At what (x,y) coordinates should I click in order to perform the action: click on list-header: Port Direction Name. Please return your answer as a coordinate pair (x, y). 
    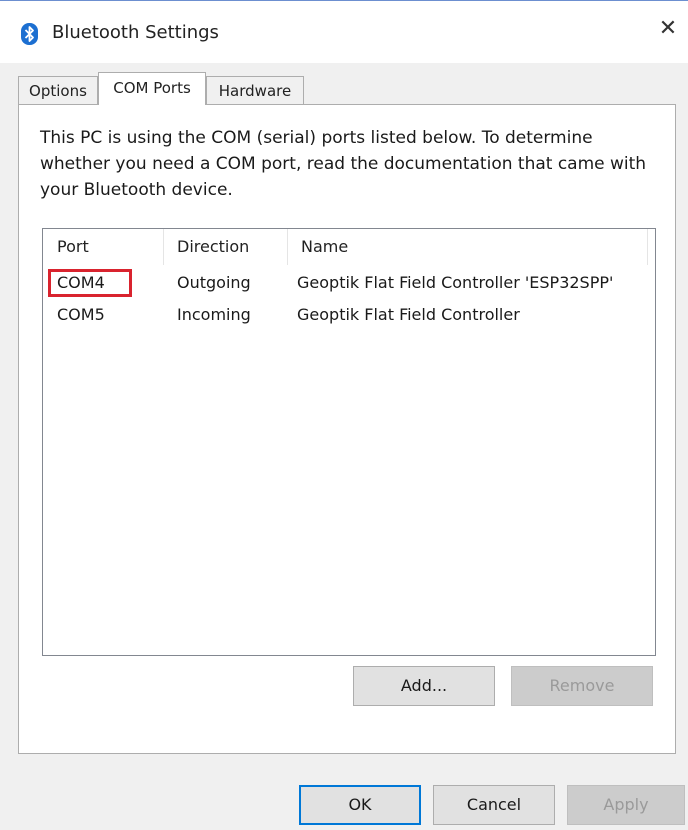
    Looking at the image, I should click on (349, 247).